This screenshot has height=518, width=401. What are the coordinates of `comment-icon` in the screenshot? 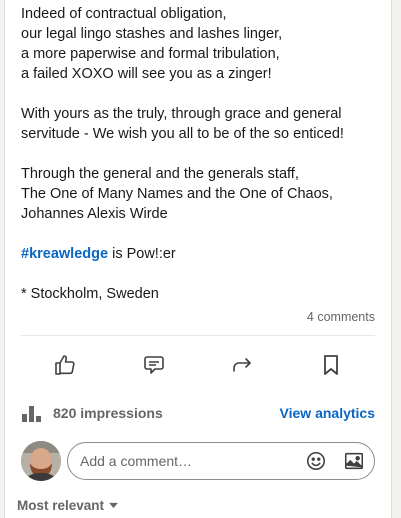 It's located at (153, 365).